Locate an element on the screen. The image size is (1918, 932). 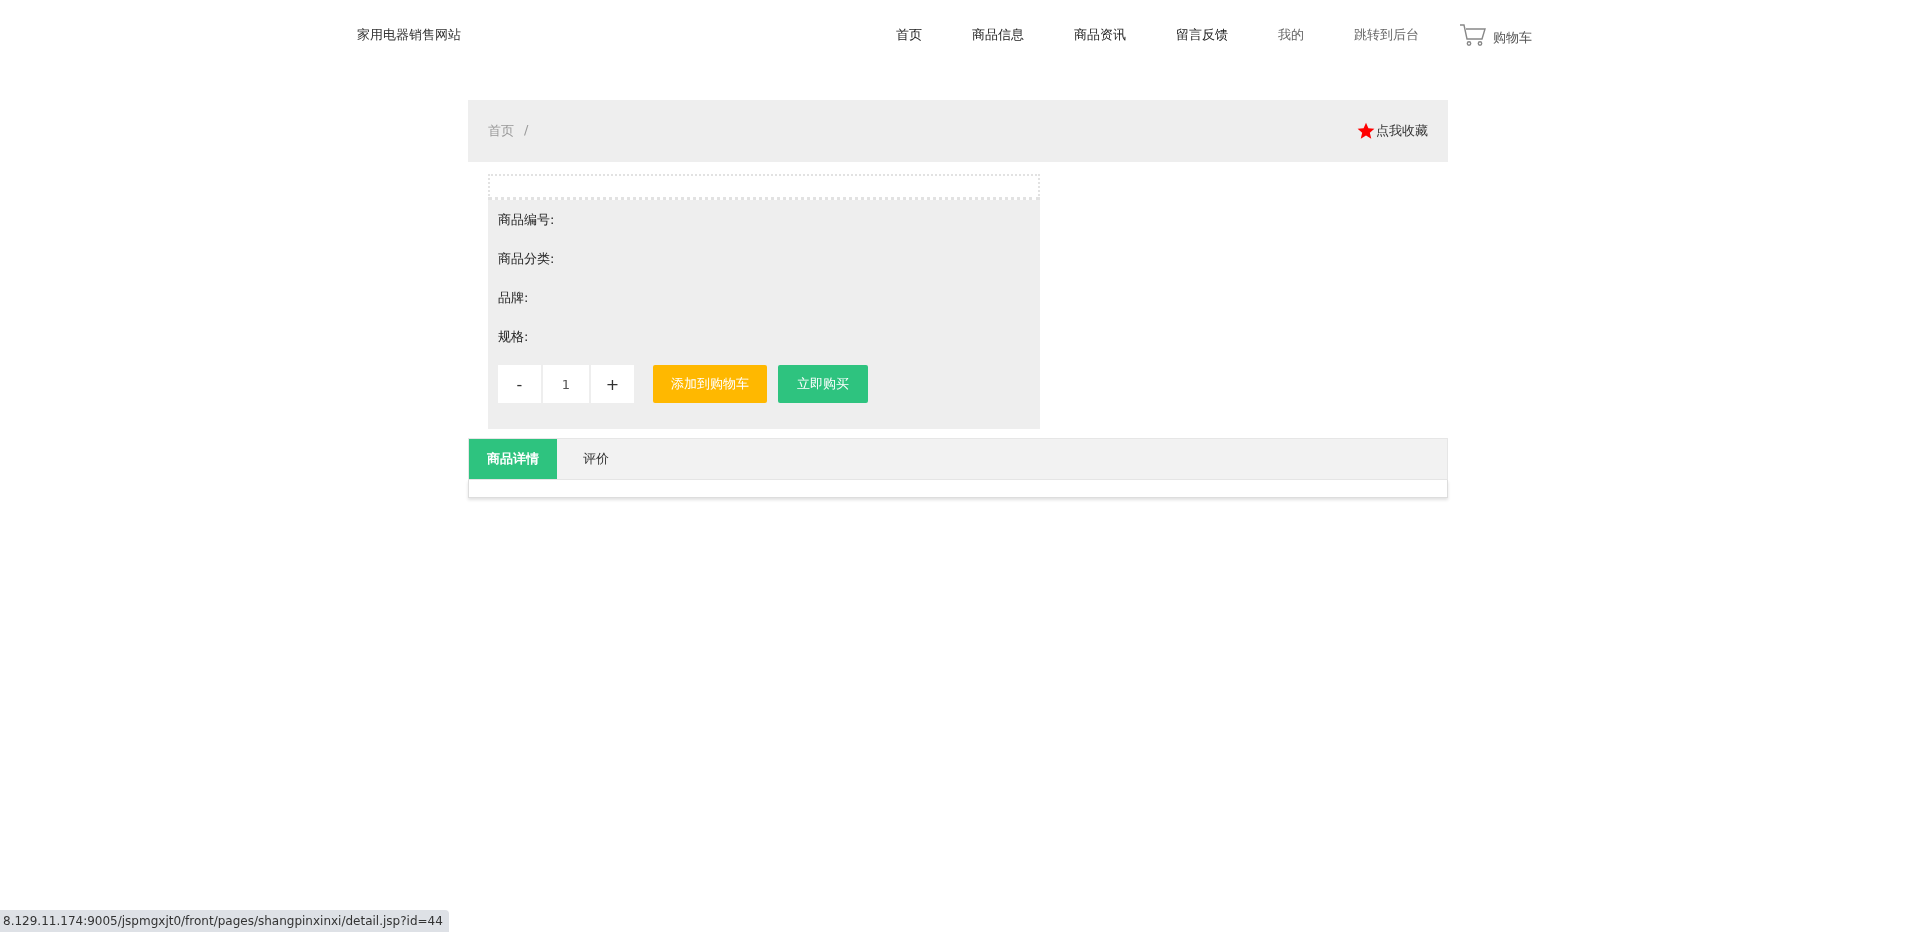
minus-button: - is located at coordinates (519, 384).